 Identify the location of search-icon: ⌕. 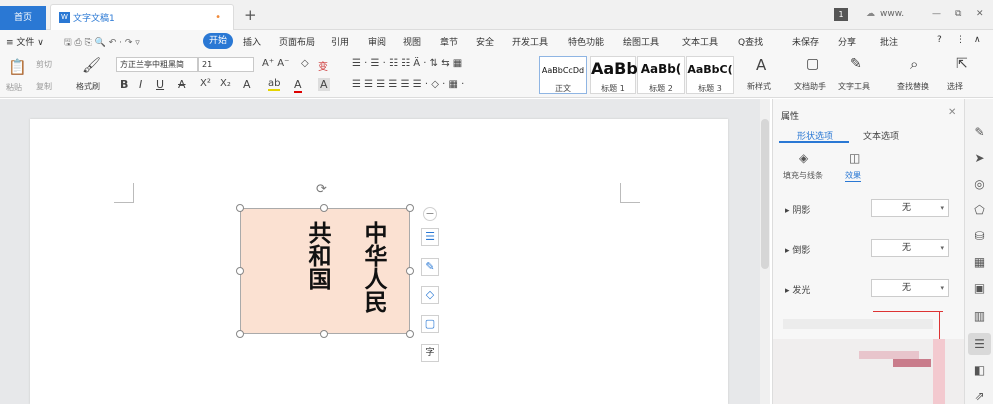
(914, 64).